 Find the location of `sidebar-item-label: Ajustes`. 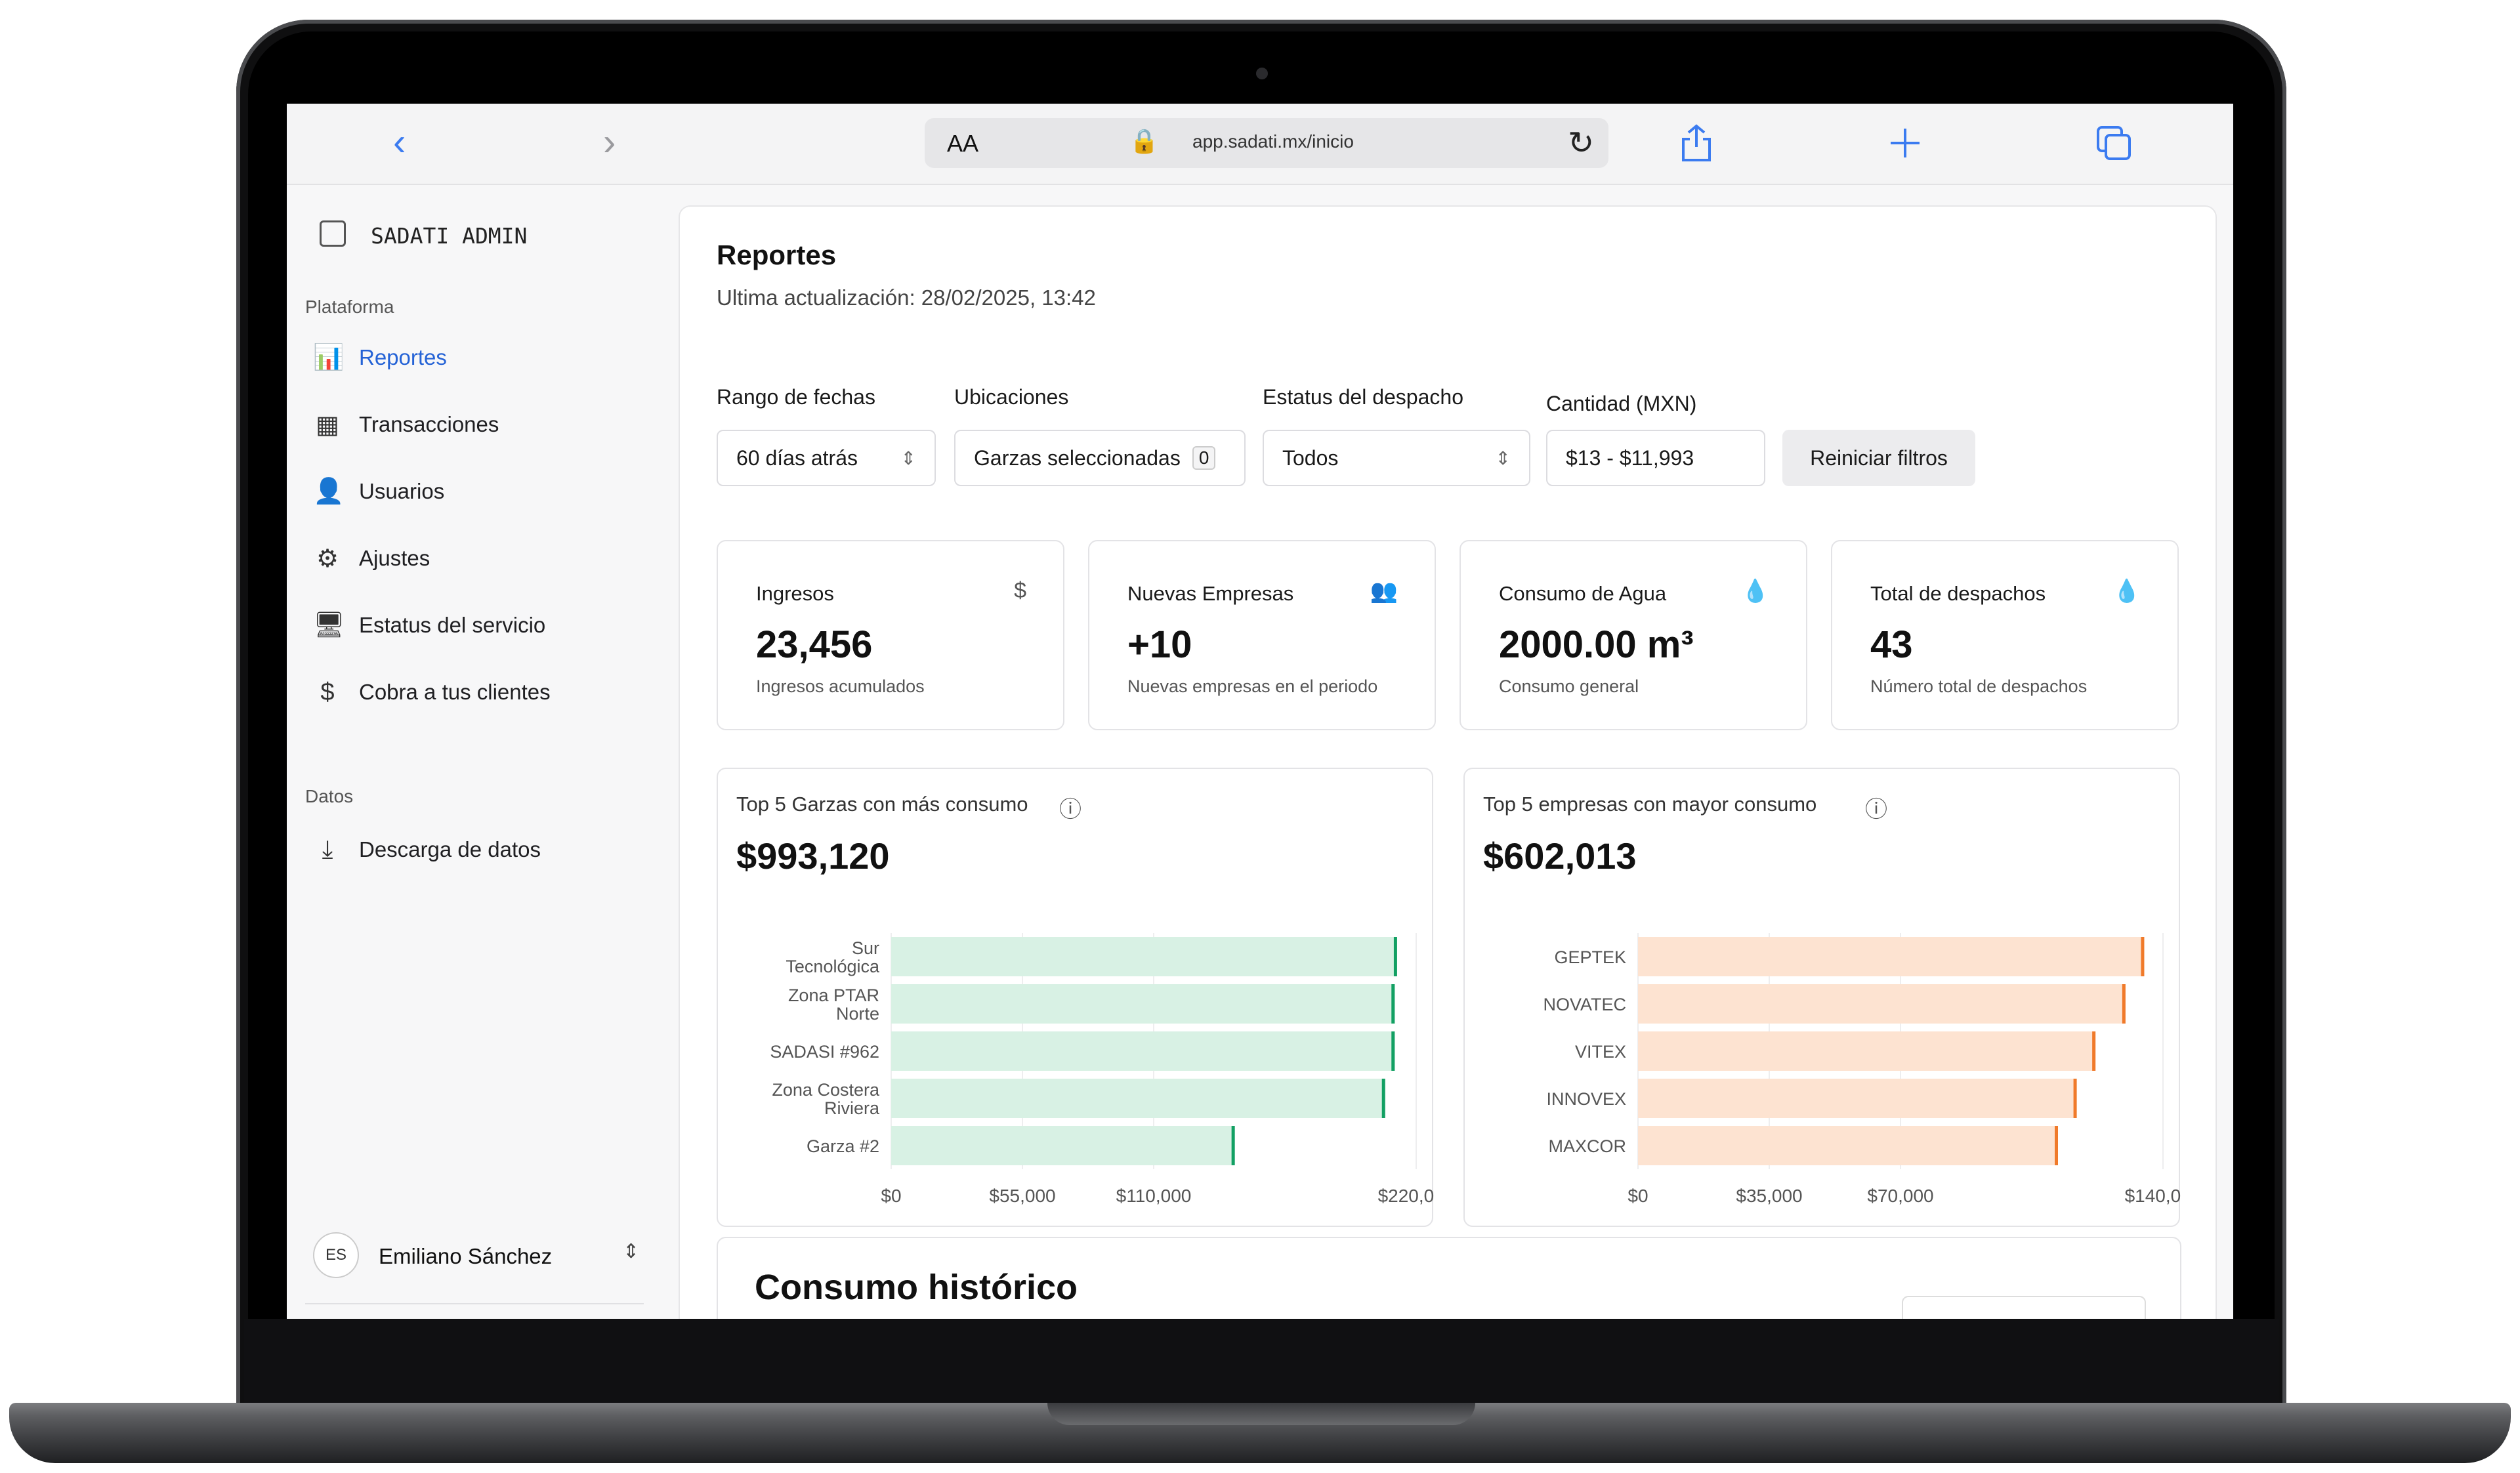

sidebar-item-label: Ajustes is located at coordinates (394, 558).